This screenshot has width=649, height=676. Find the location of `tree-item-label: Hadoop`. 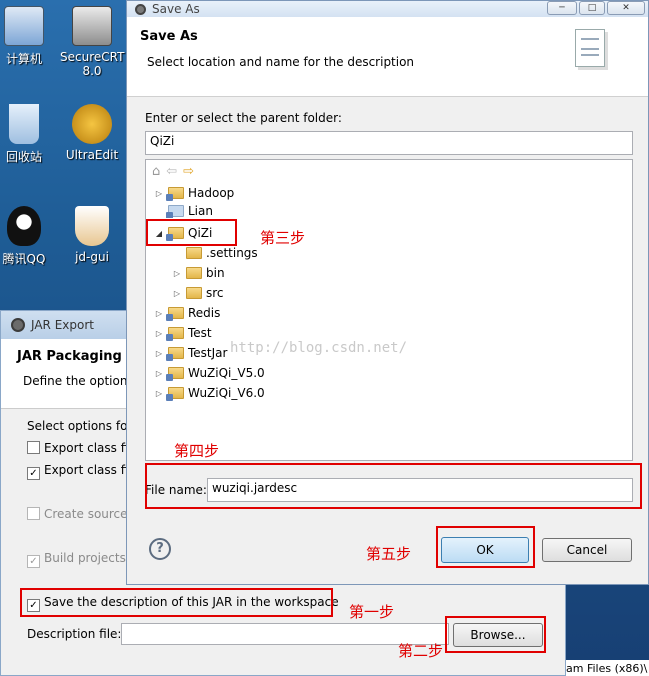

tree-item-label: Hadoop is located at coordinates (211, 193).